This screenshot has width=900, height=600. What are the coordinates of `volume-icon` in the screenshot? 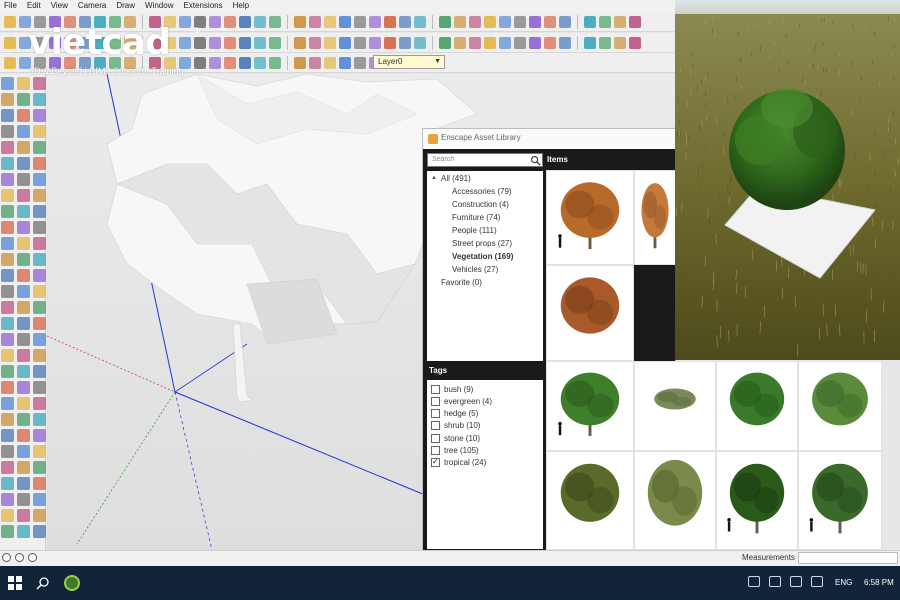 It's located at (796, 581).